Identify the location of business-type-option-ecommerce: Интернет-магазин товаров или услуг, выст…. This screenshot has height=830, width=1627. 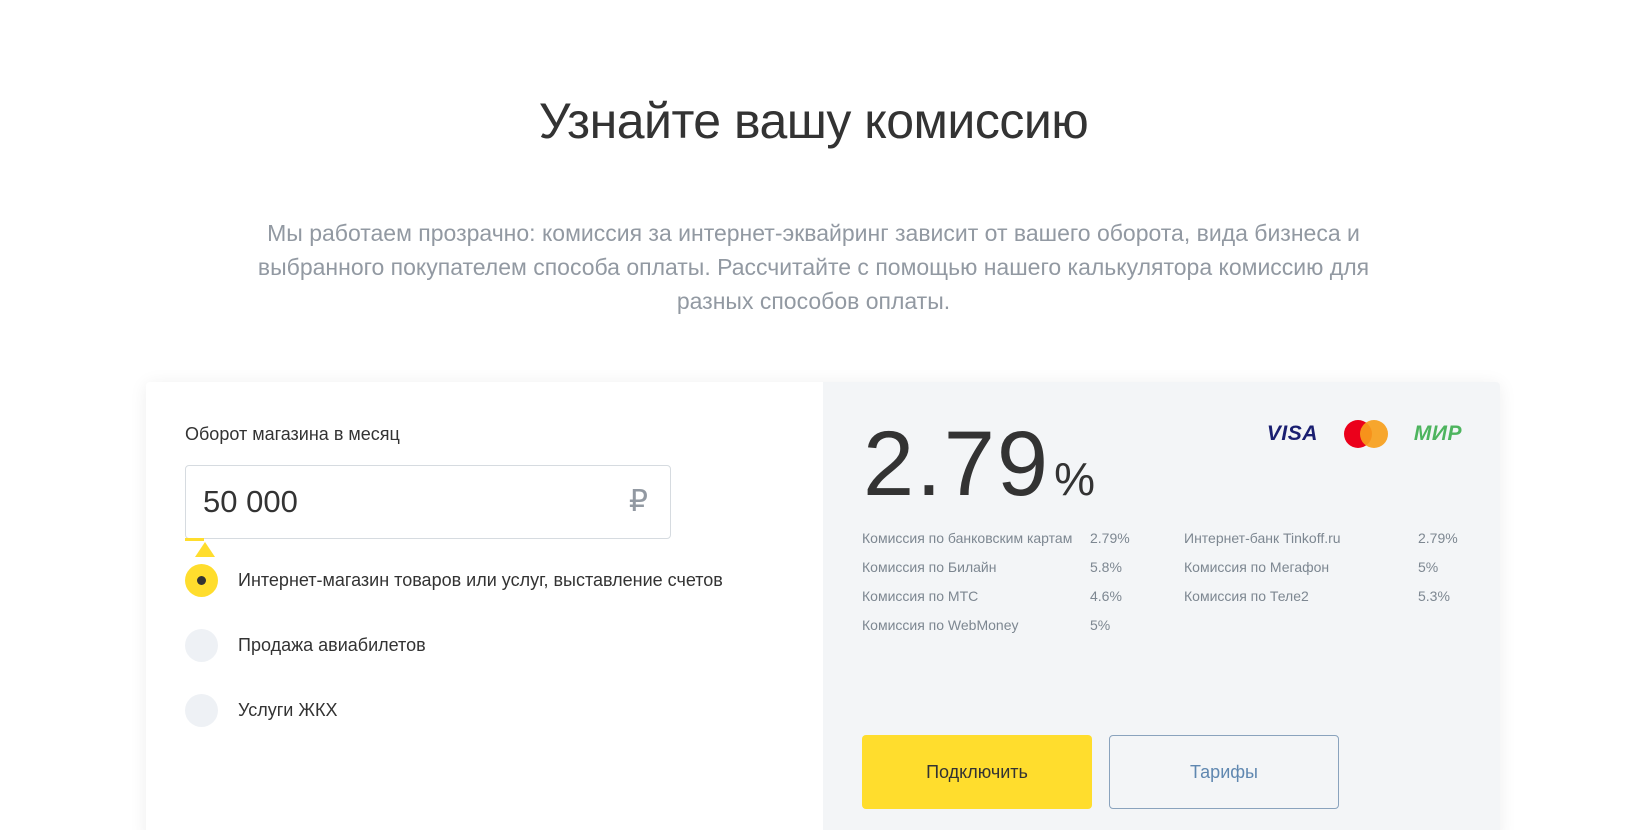
(454, 580).